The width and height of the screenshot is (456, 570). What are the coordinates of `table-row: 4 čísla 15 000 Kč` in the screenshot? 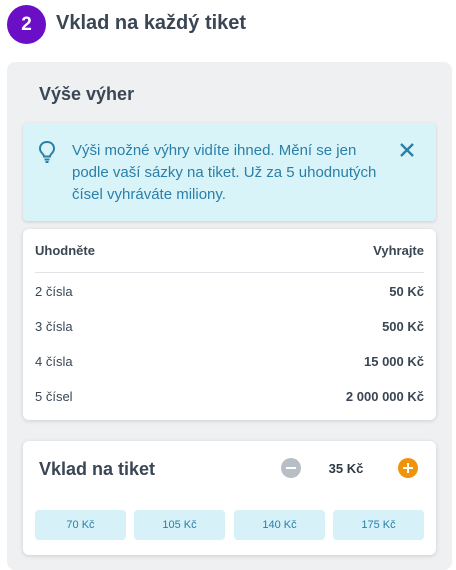 It's located at (229, 364).